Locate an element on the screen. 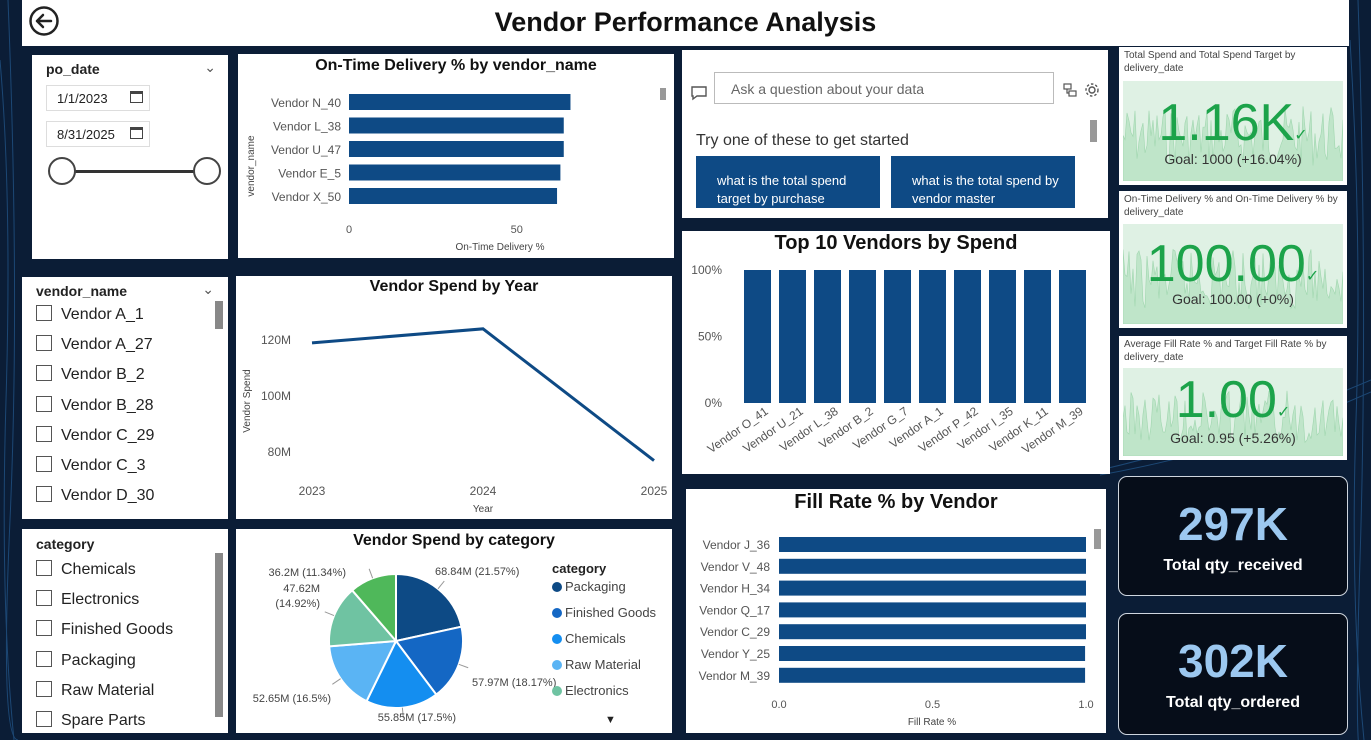  y-tick-label: Vendor X_50 is located at coordinates (307, 197).